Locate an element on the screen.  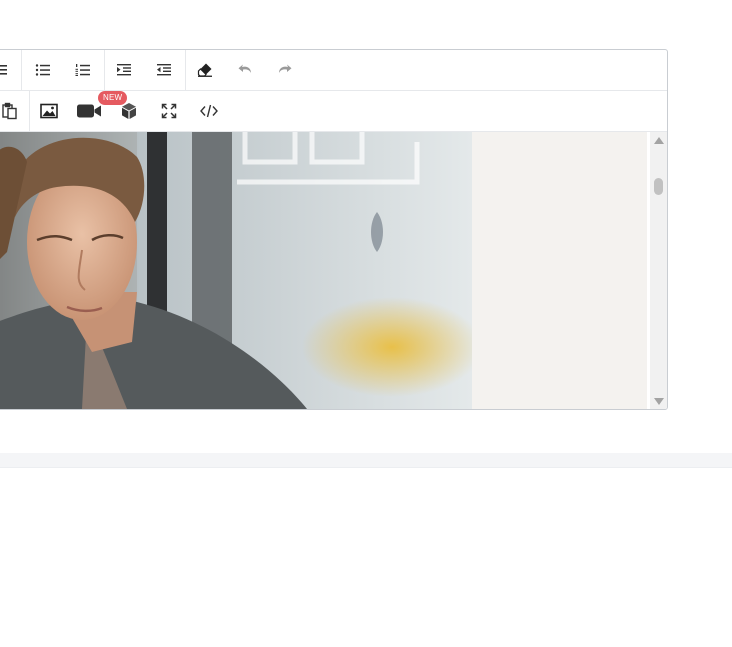
indent-button is located at coordinates (124, 70).